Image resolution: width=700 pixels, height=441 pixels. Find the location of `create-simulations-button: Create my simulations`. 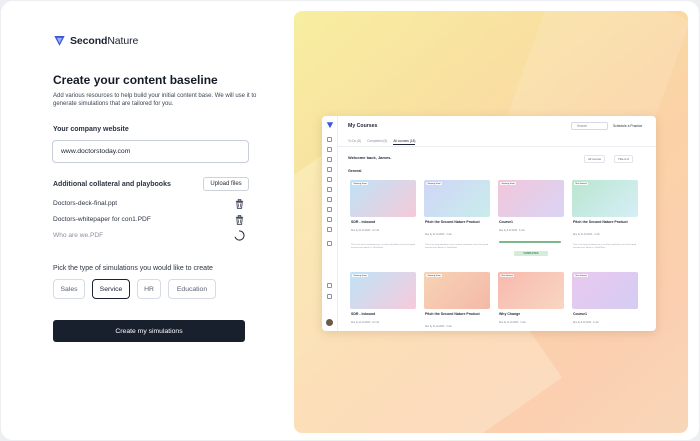

create-simulations-button: Create my simulations is located at coordinates (149, 331).